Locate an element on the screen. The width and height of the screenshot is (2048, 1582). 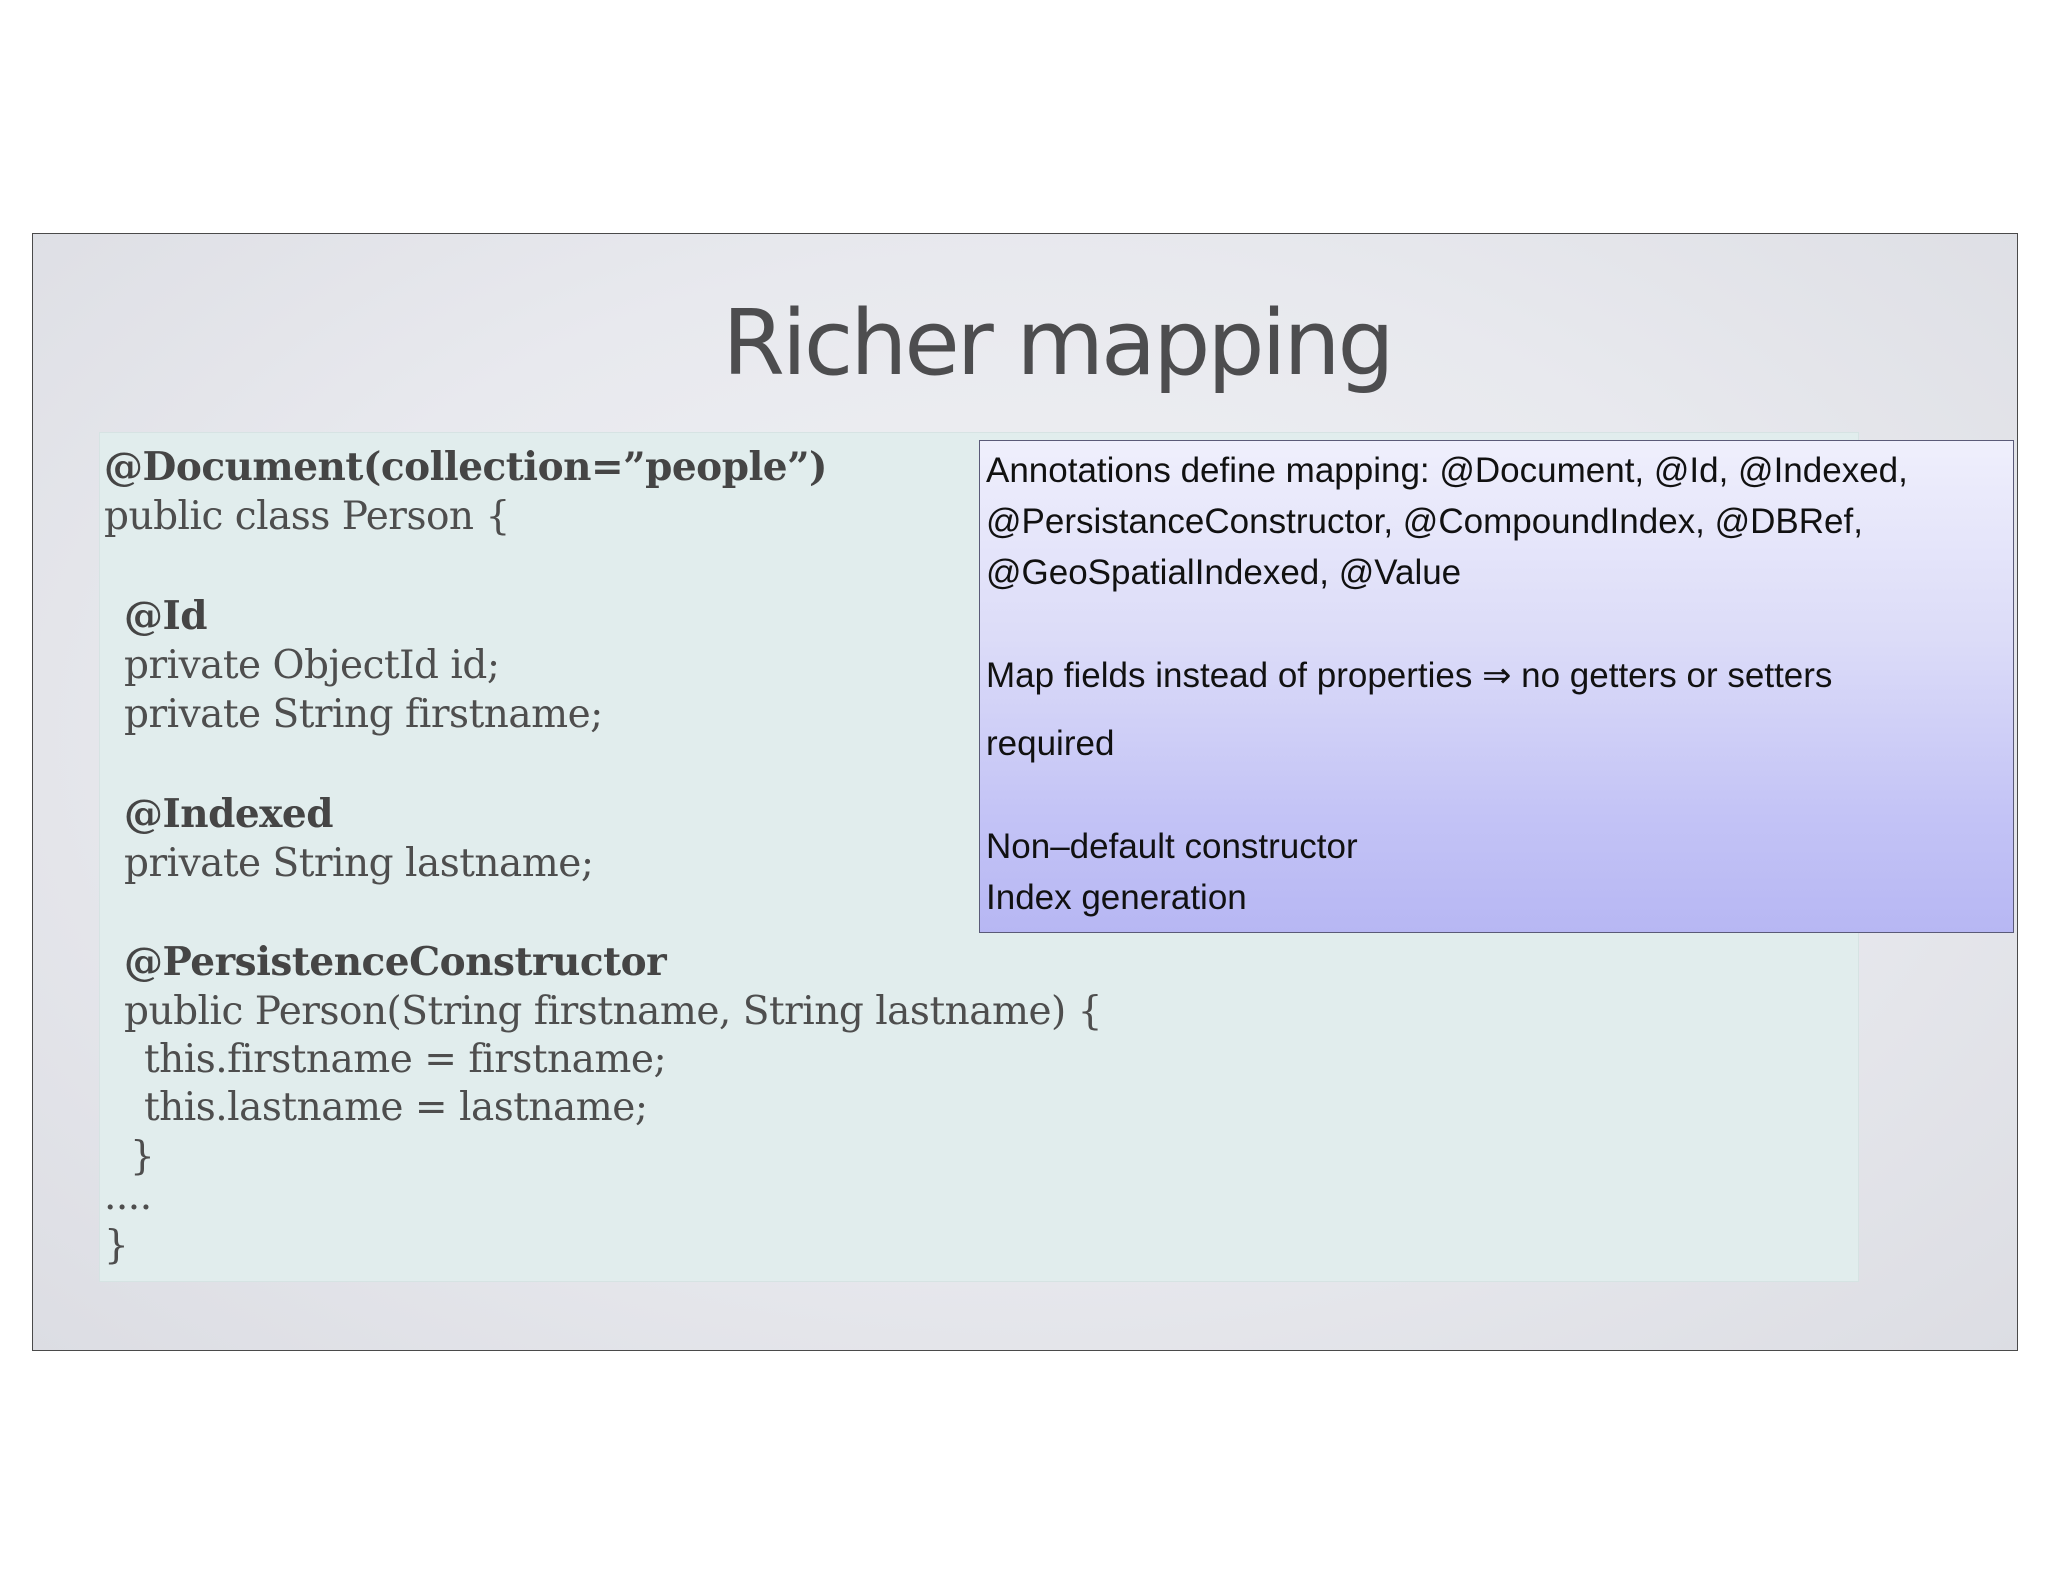
code-line-constructor-close: } is located at coordinates (142, 1156).